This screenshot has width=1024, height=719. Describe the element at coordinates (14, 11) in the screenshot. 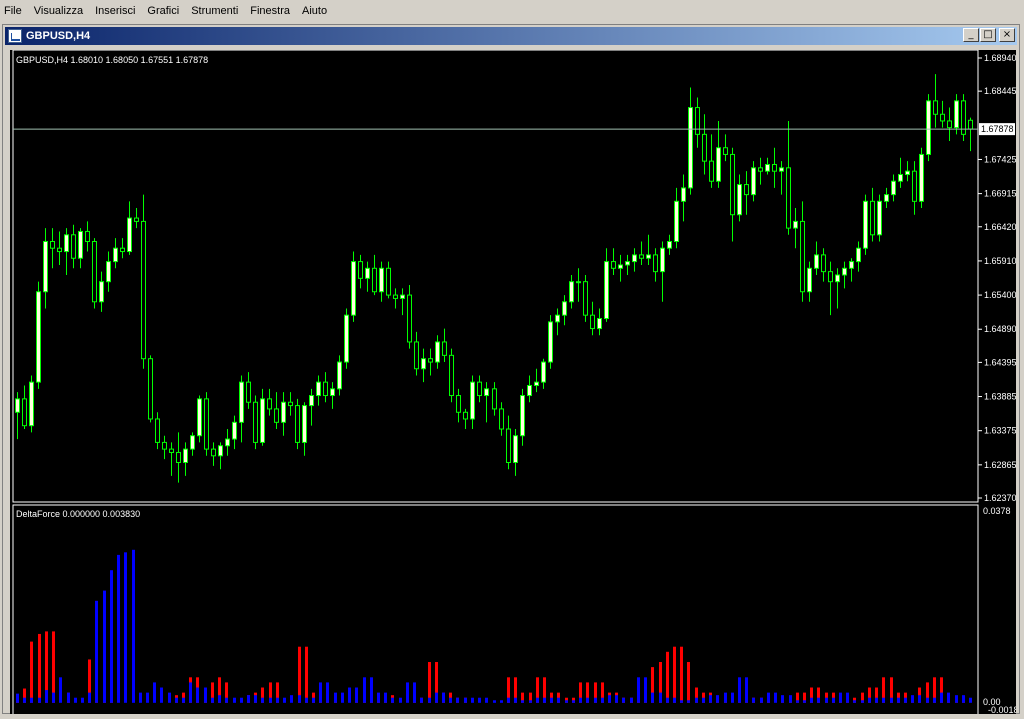

I see `menu-file: File` at that location.